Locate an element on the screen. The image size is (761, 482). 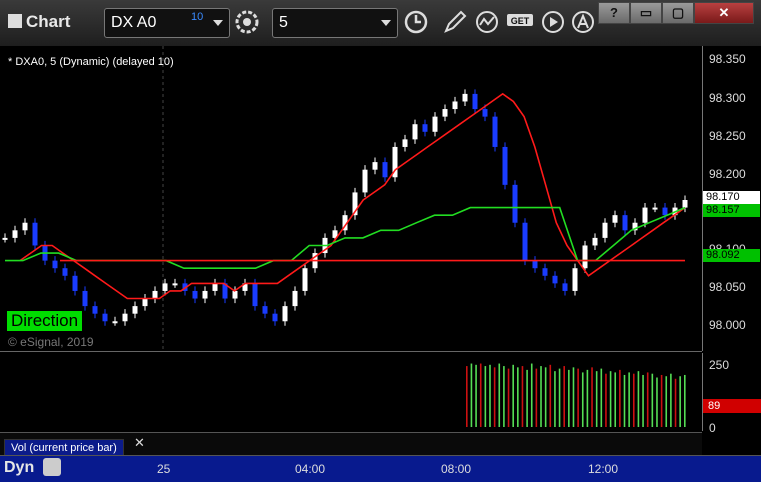
y-tick: 98.250 is located at coordinates (727, 136).